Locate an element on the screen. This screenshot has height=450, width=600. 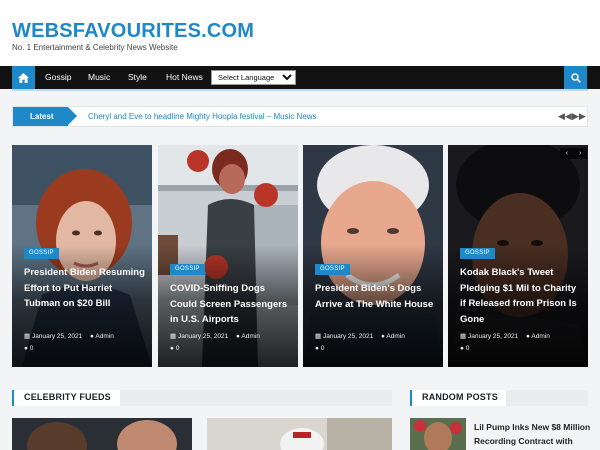
section-title: RANDOM POSTS is located at coordinates (460, 397).